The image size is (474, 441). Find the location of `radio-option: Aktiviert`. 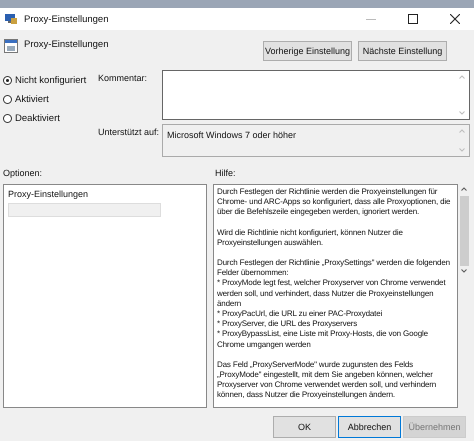

radio-option: Aktiviert is located at coordinates (50, 99).